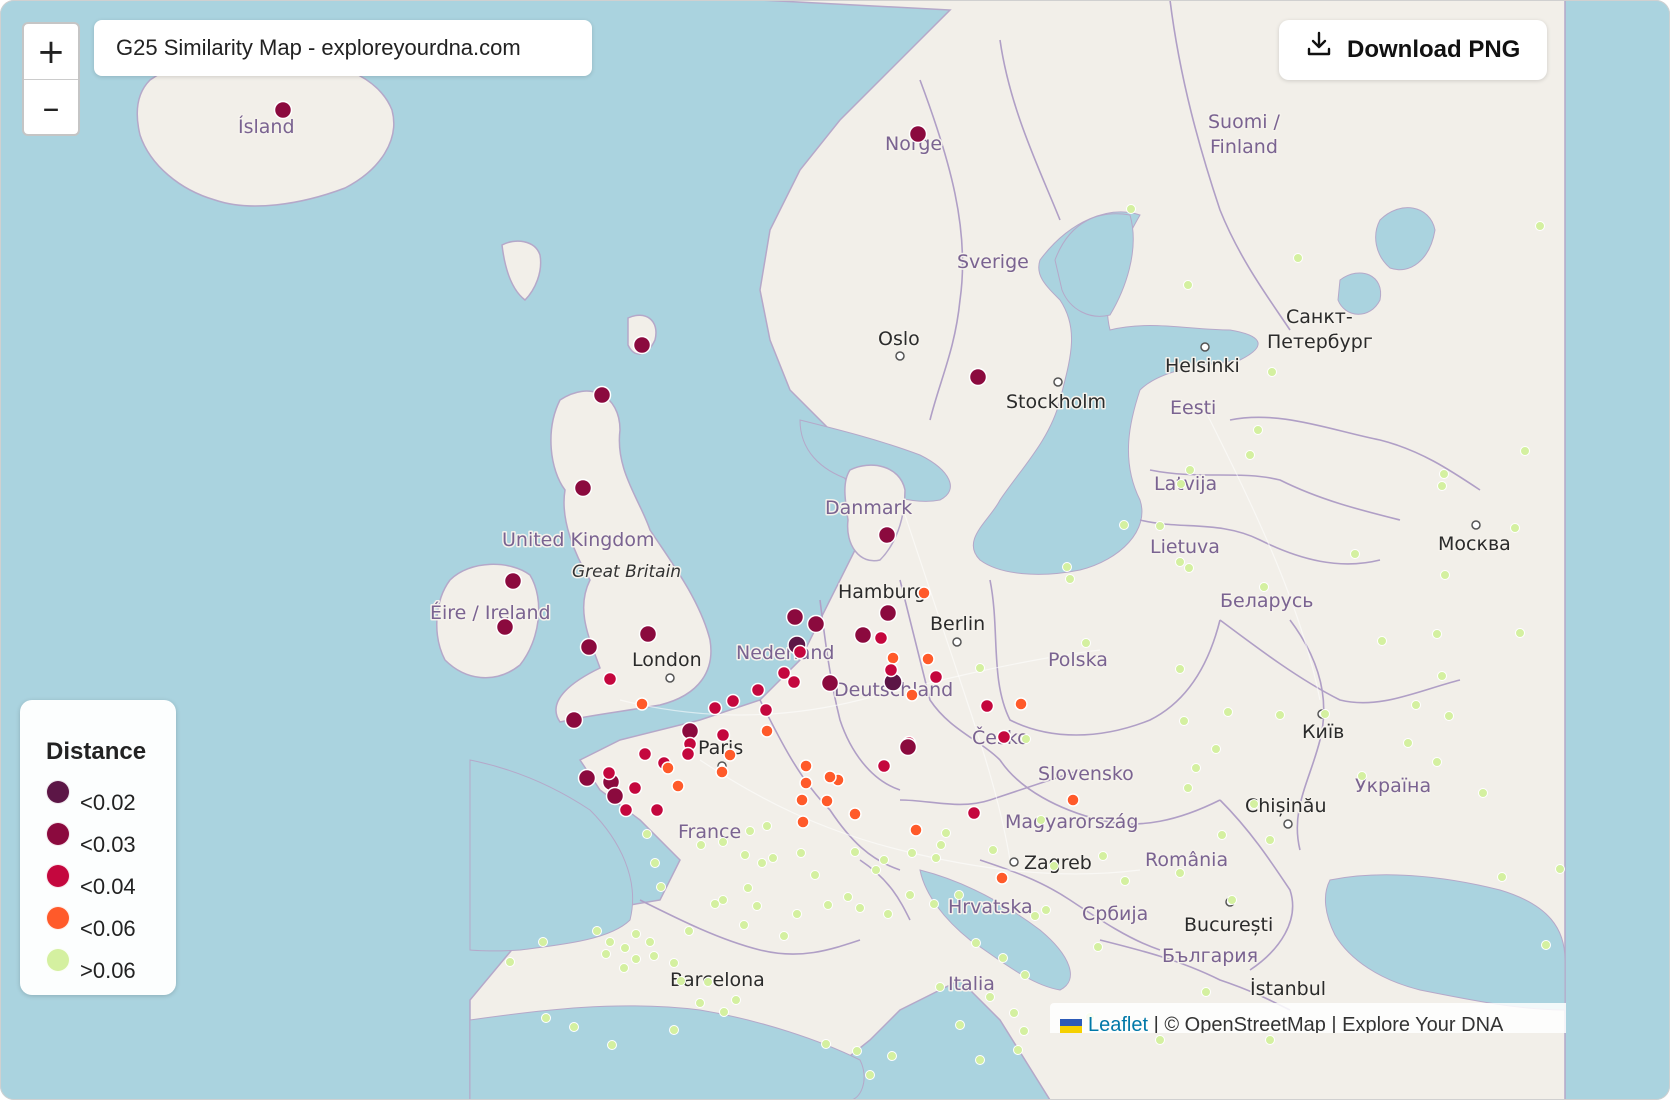 The width and height of the screenshot is (1670, 1100). I want to click on zoom-in-button: +, so click(51, 52).